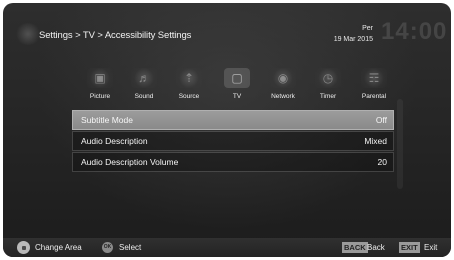  I want to click on setting-audio-description: Audio Description Mixed, so click(233, 141).